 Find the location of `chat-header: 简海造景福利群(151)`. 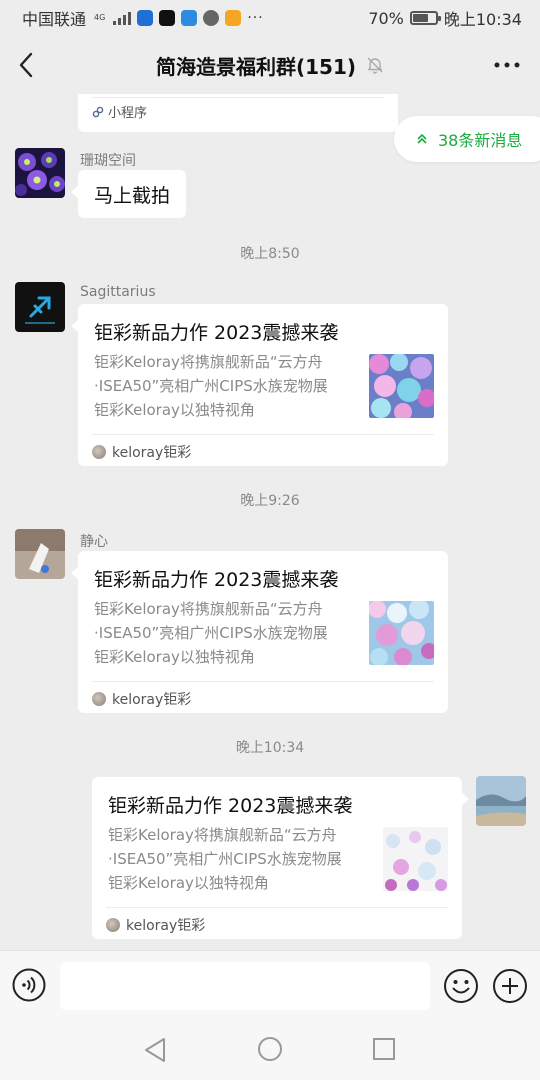

chat-header: 简海造景福利群(151) is located at coordinates (270, 65).